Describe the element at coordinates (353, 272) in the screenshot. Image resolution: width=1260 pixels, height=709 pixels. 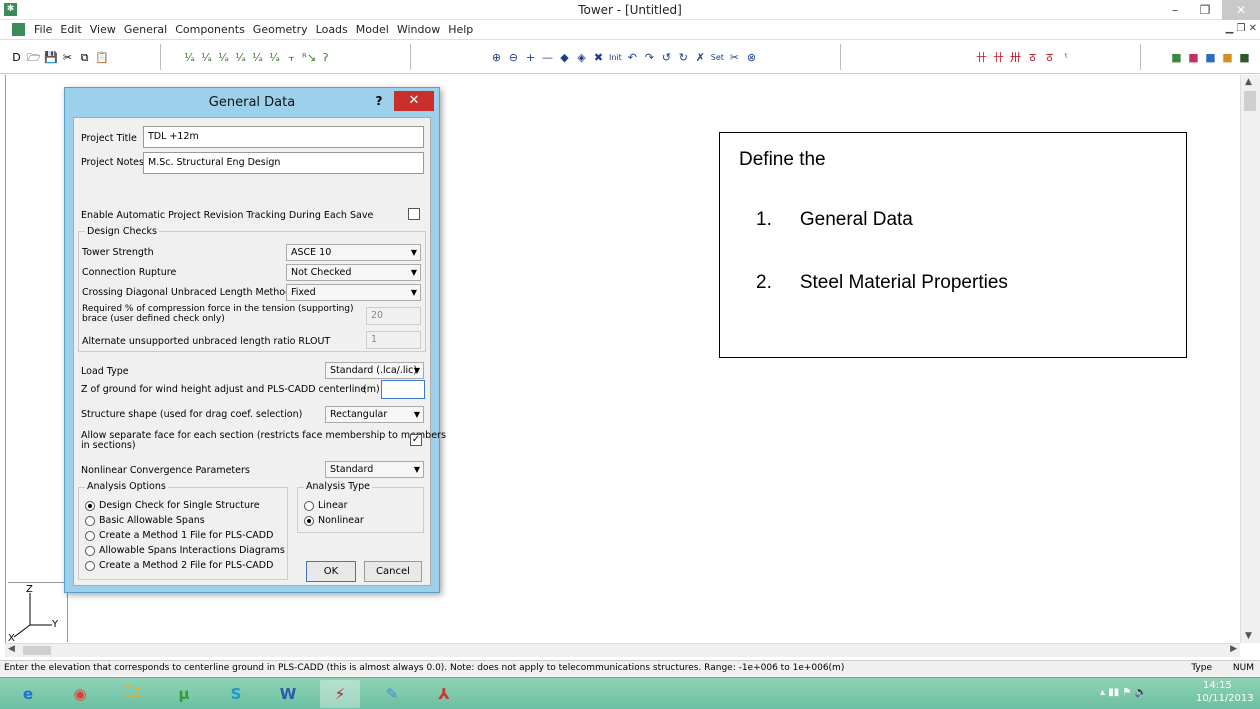
I see `connection-rupture-select: Not Checked ▼` at that location.